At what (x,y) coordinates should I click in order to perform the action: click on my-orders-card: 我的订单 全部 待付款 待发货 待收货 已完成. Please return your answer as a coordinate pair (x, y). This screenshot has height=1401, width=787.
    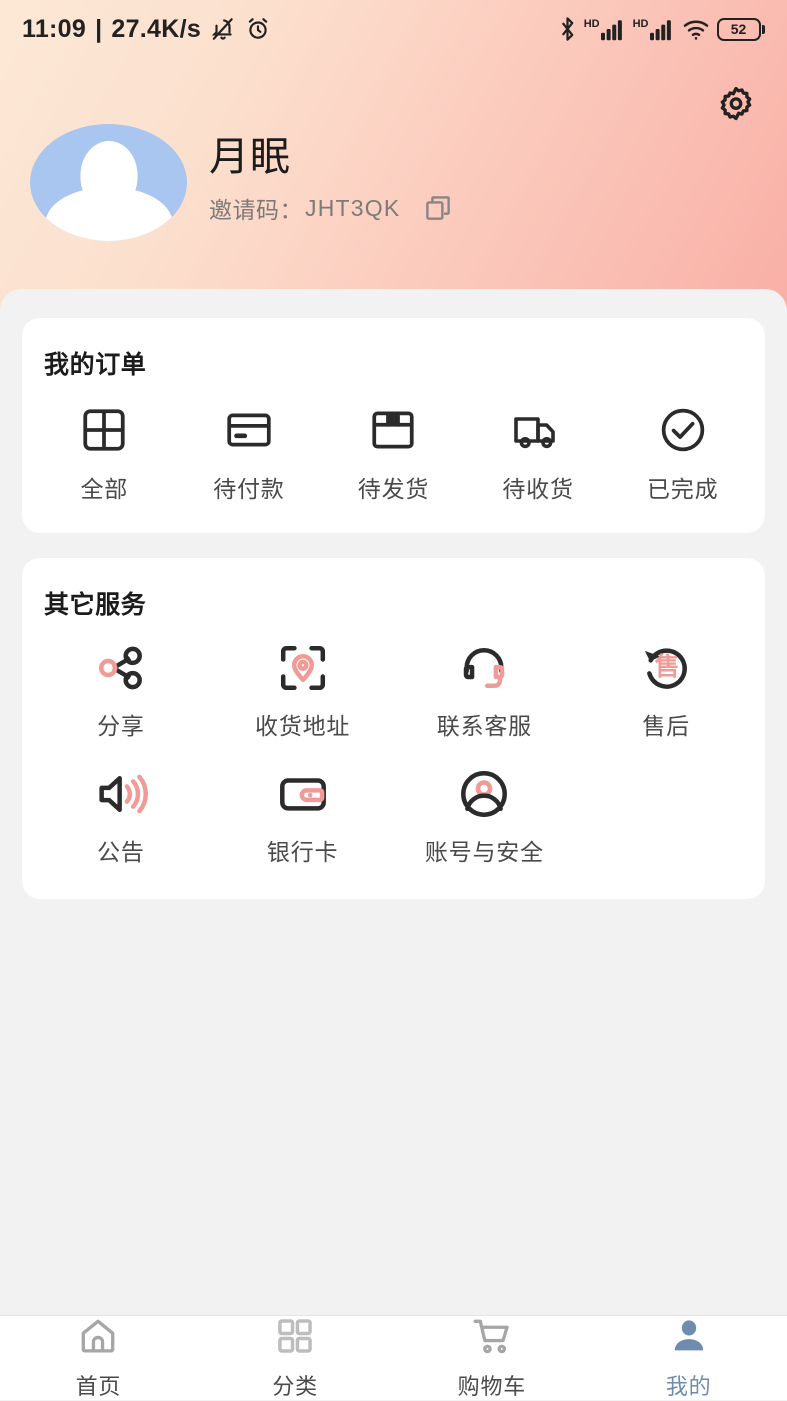
    Looking at the image, I should click on (393, 425).